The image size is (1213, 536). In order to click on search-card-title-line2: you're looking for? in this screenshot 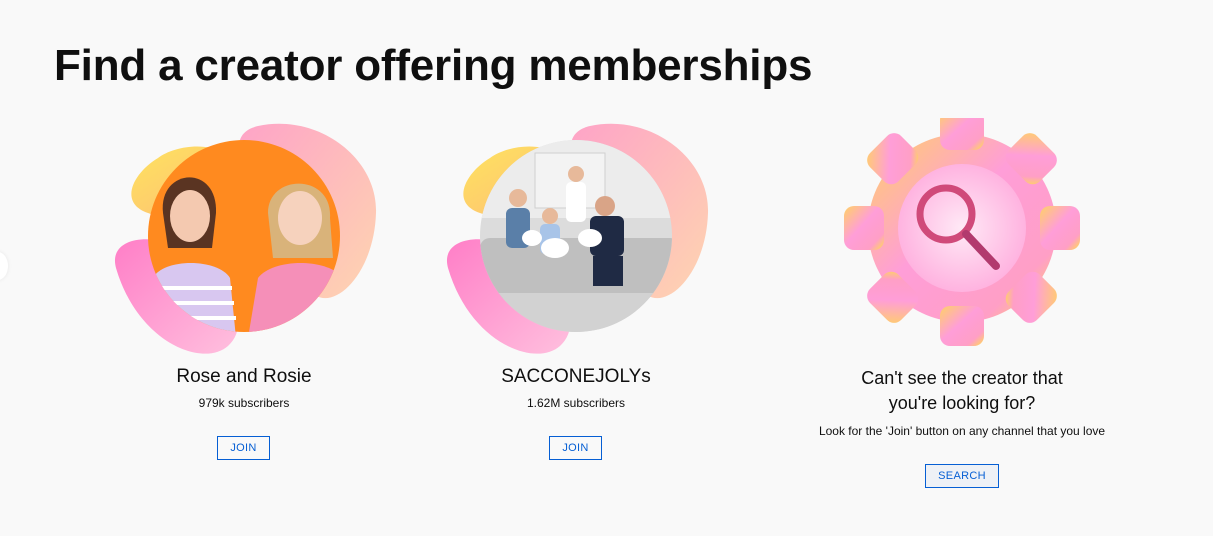, I will do `click(962, 403)`.